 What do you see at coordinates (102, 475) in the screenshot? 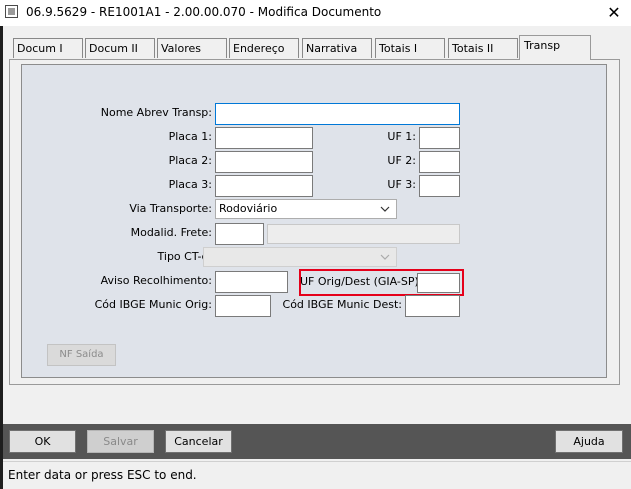
I see `status-text: Enter data or press ESC to end.` at bounding box center [102, 475].